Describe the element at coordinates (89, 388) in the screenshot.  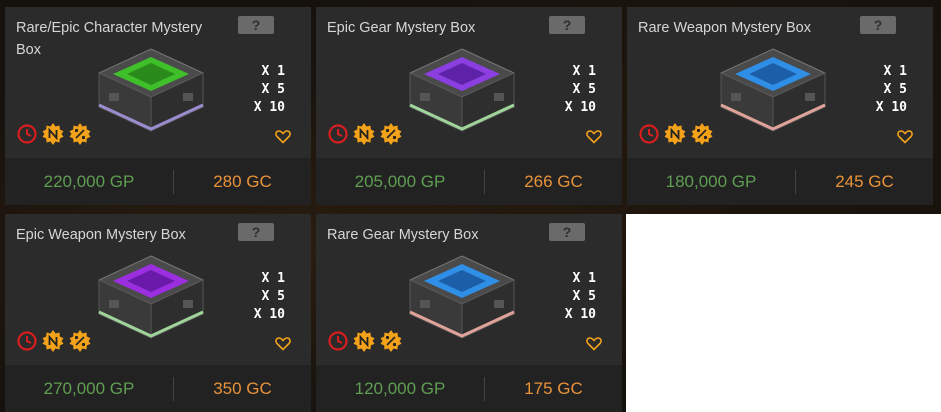
I see `price-gp-button: 270,000 GP` at that location.